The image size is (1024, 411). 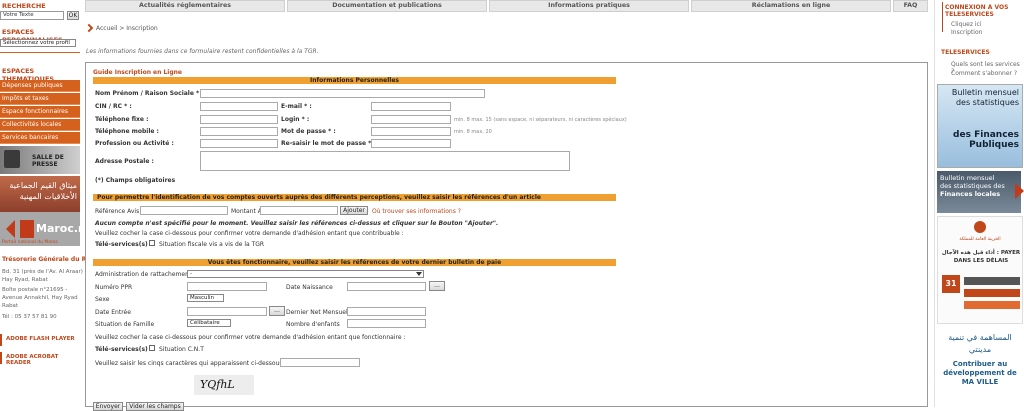 I want to click on net-input, so click(x=386, y=311).